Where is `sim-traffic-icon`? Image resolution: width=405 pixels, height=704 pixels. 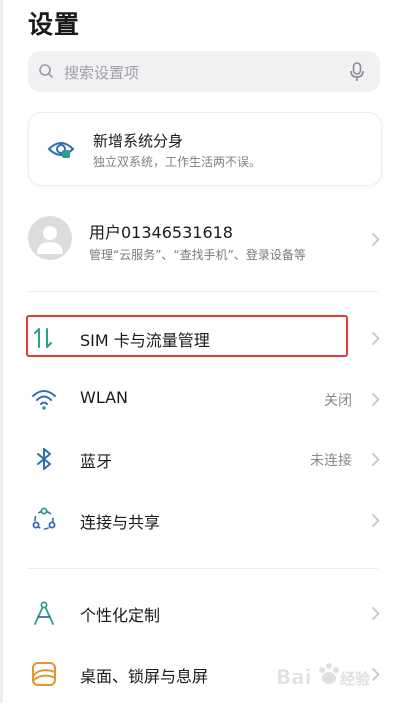 sim-traffic-icon is located at coordinates (43, 338).